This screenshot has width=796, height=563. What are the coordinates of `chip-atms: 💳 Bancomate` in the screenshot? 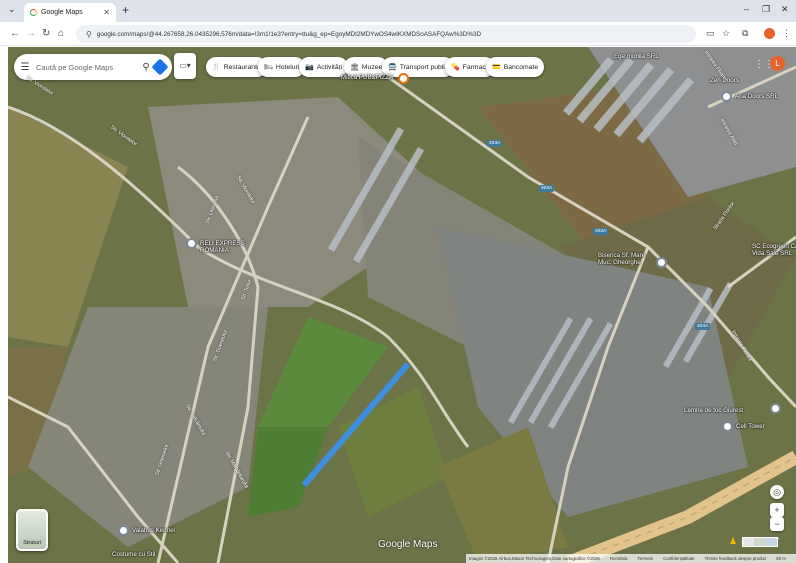 It's located at (515, 67).